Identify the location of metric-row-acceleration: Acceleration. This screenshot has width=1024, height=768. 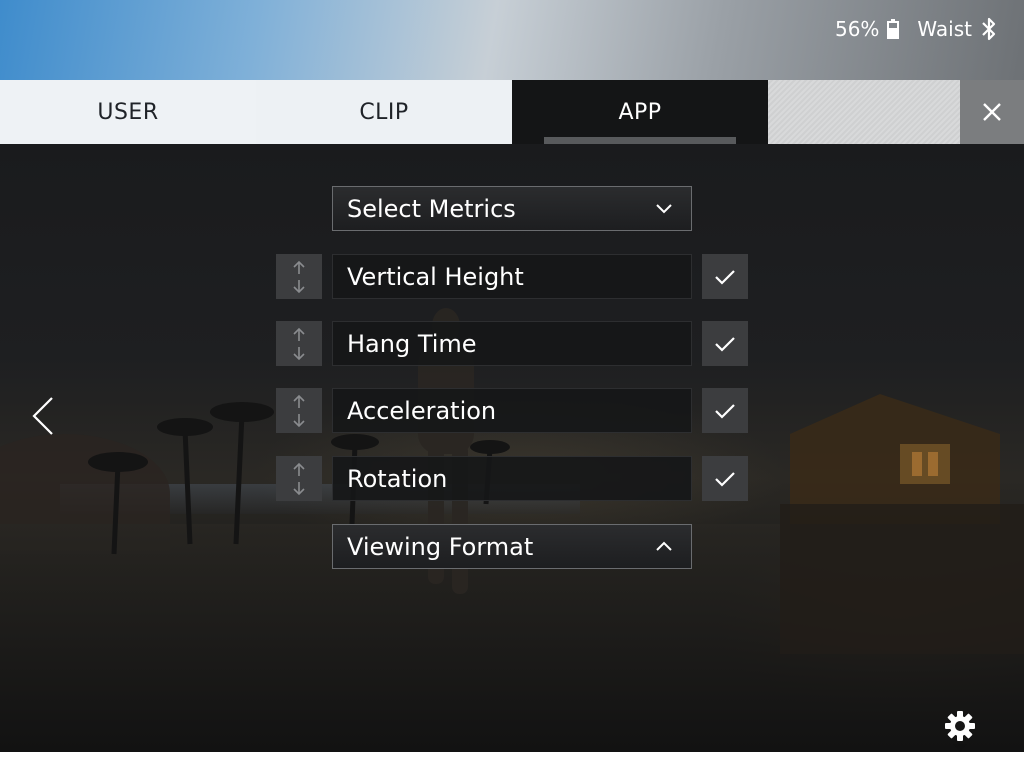
(512, 410).